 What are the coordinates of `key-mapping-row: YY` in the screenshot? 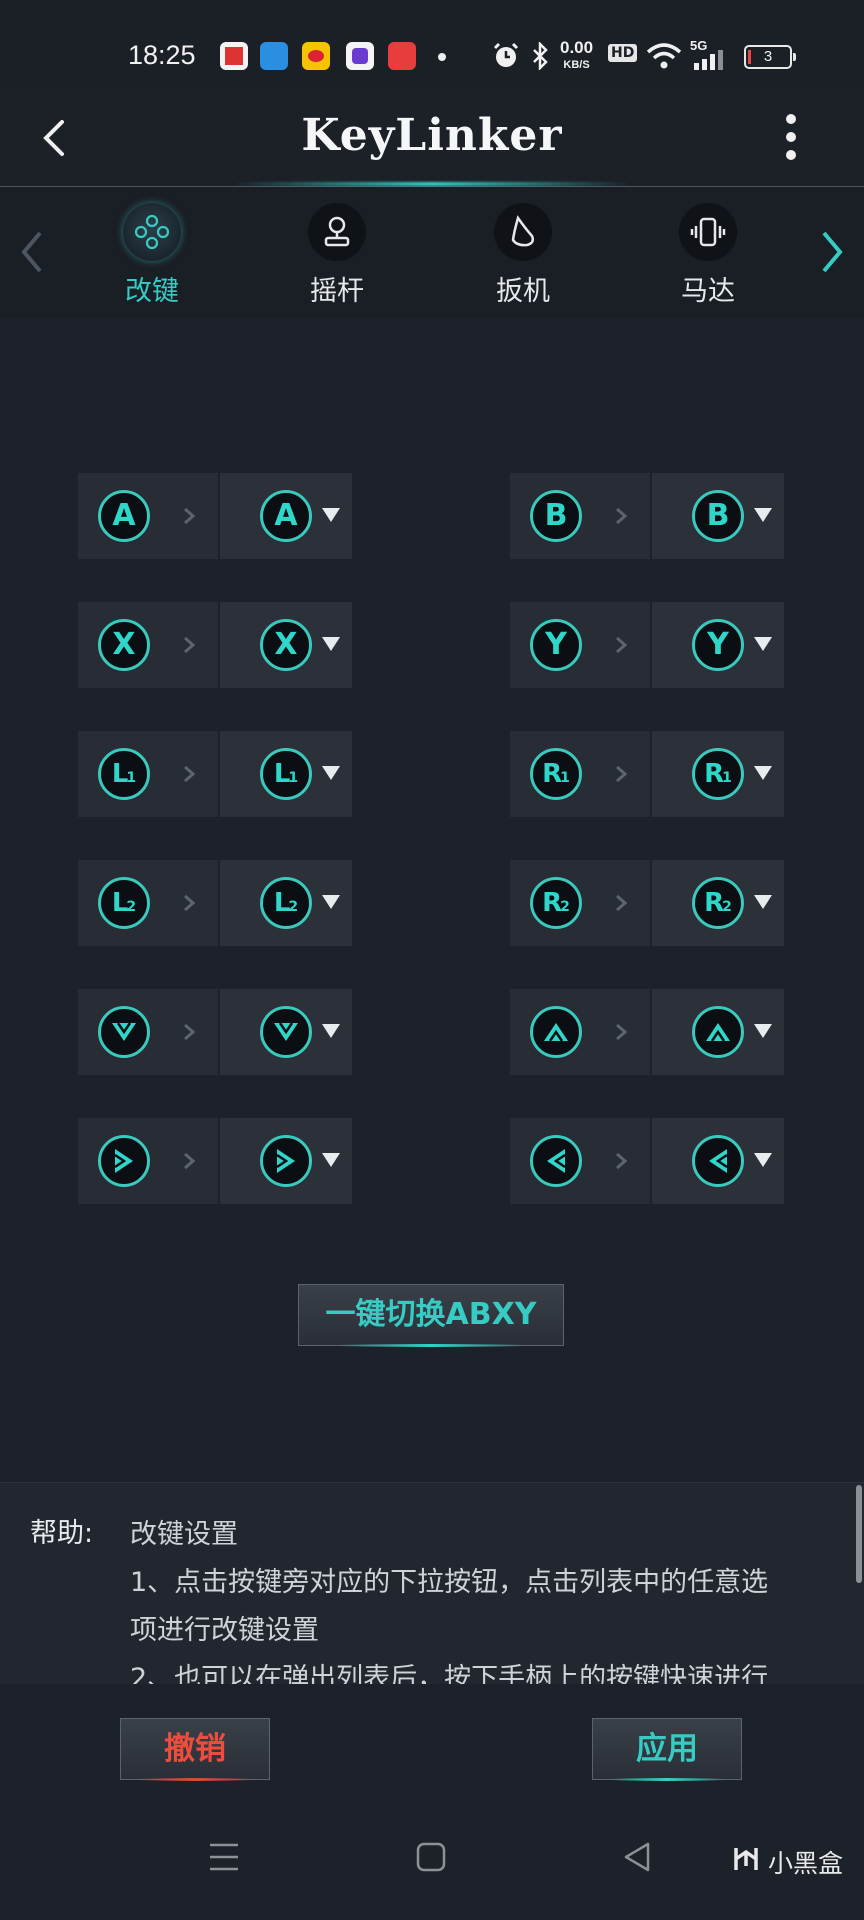 It's located at (647, 645).